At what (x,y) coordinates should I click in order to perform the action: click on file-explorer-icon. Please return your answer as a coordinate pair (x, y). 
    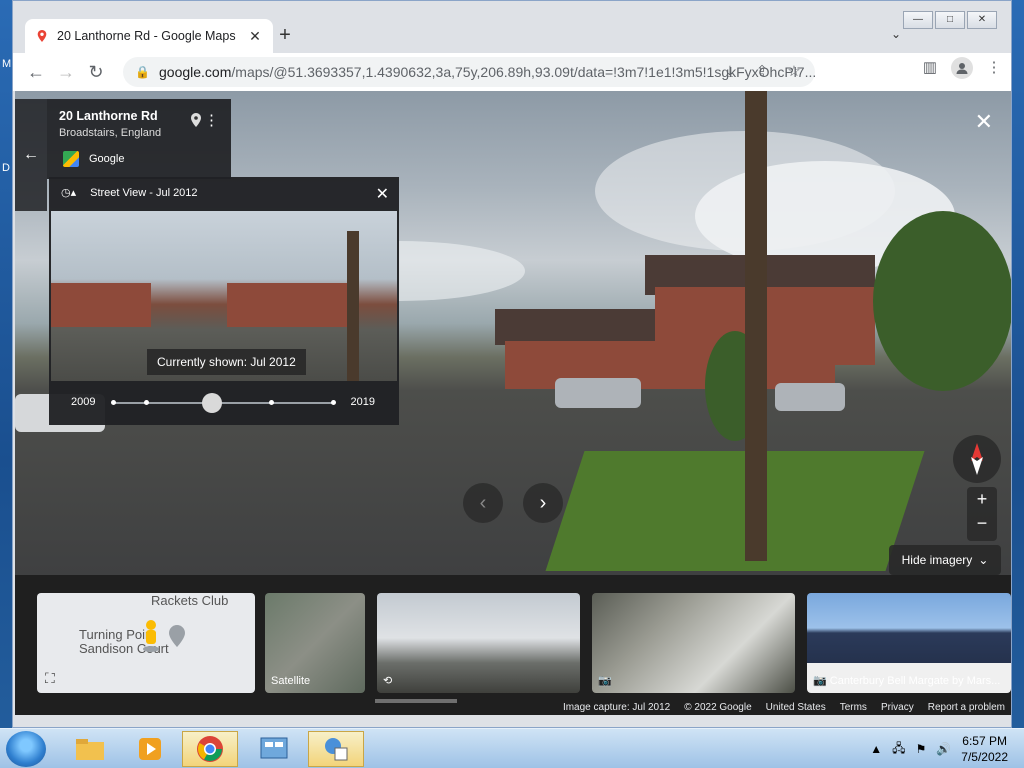
    Looking at the image, I should click on (90, 749).